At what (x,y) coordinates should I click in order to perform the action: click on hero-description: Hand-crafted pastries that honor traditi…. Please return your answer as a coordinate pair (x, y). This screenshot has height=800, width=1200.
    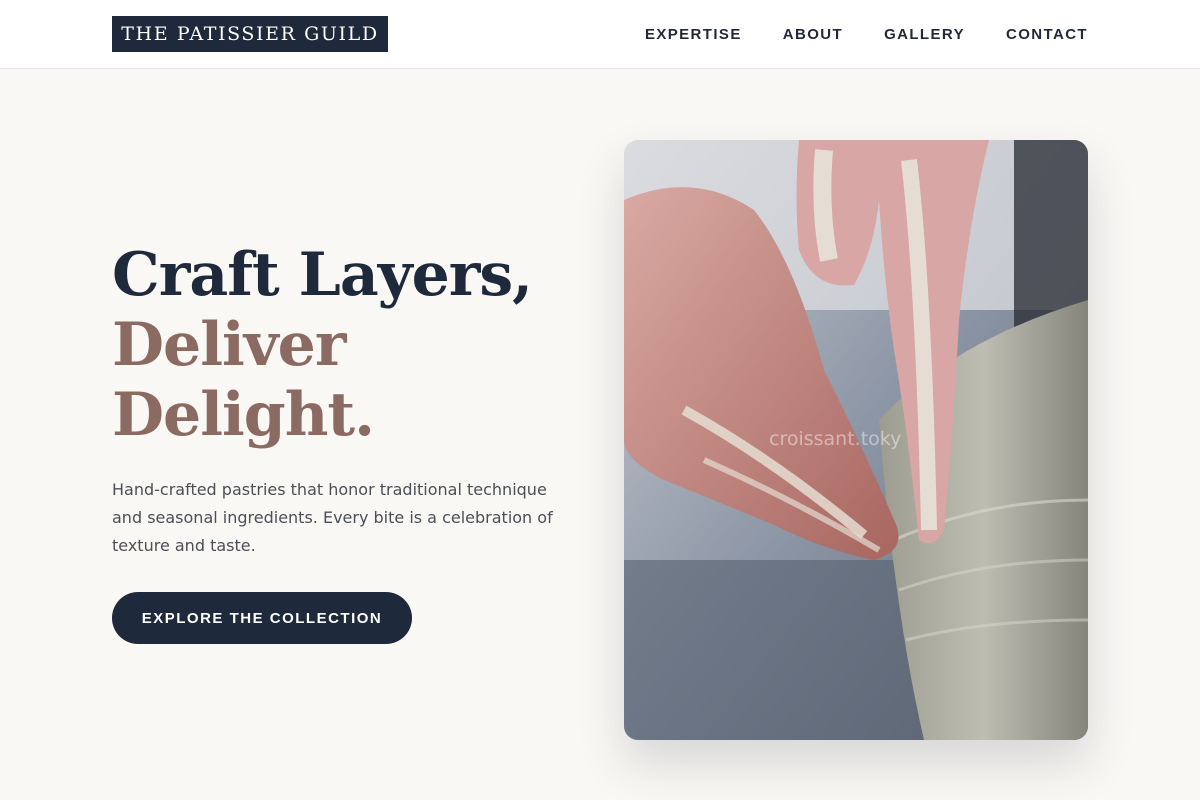
    Looking at the image, I should click on (332, 517).